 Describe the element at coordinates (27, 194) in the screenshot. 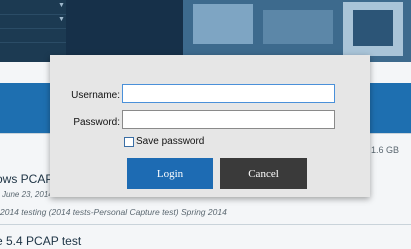

I see `list-item-date: June 23, 2014` at that location.